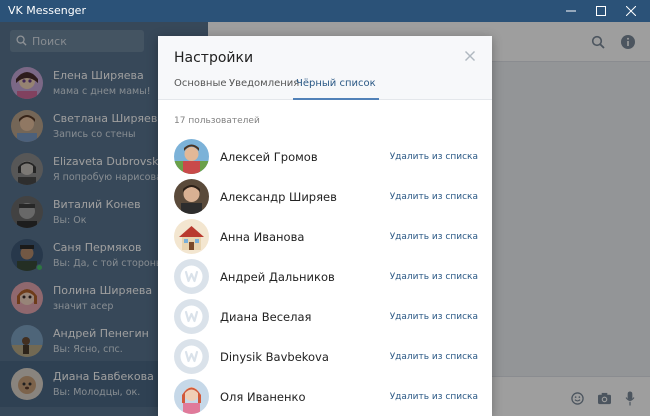 This screenshot has width=650, height=416. I want to click on window-titlebar: VK Messenger, so click(325, 11).